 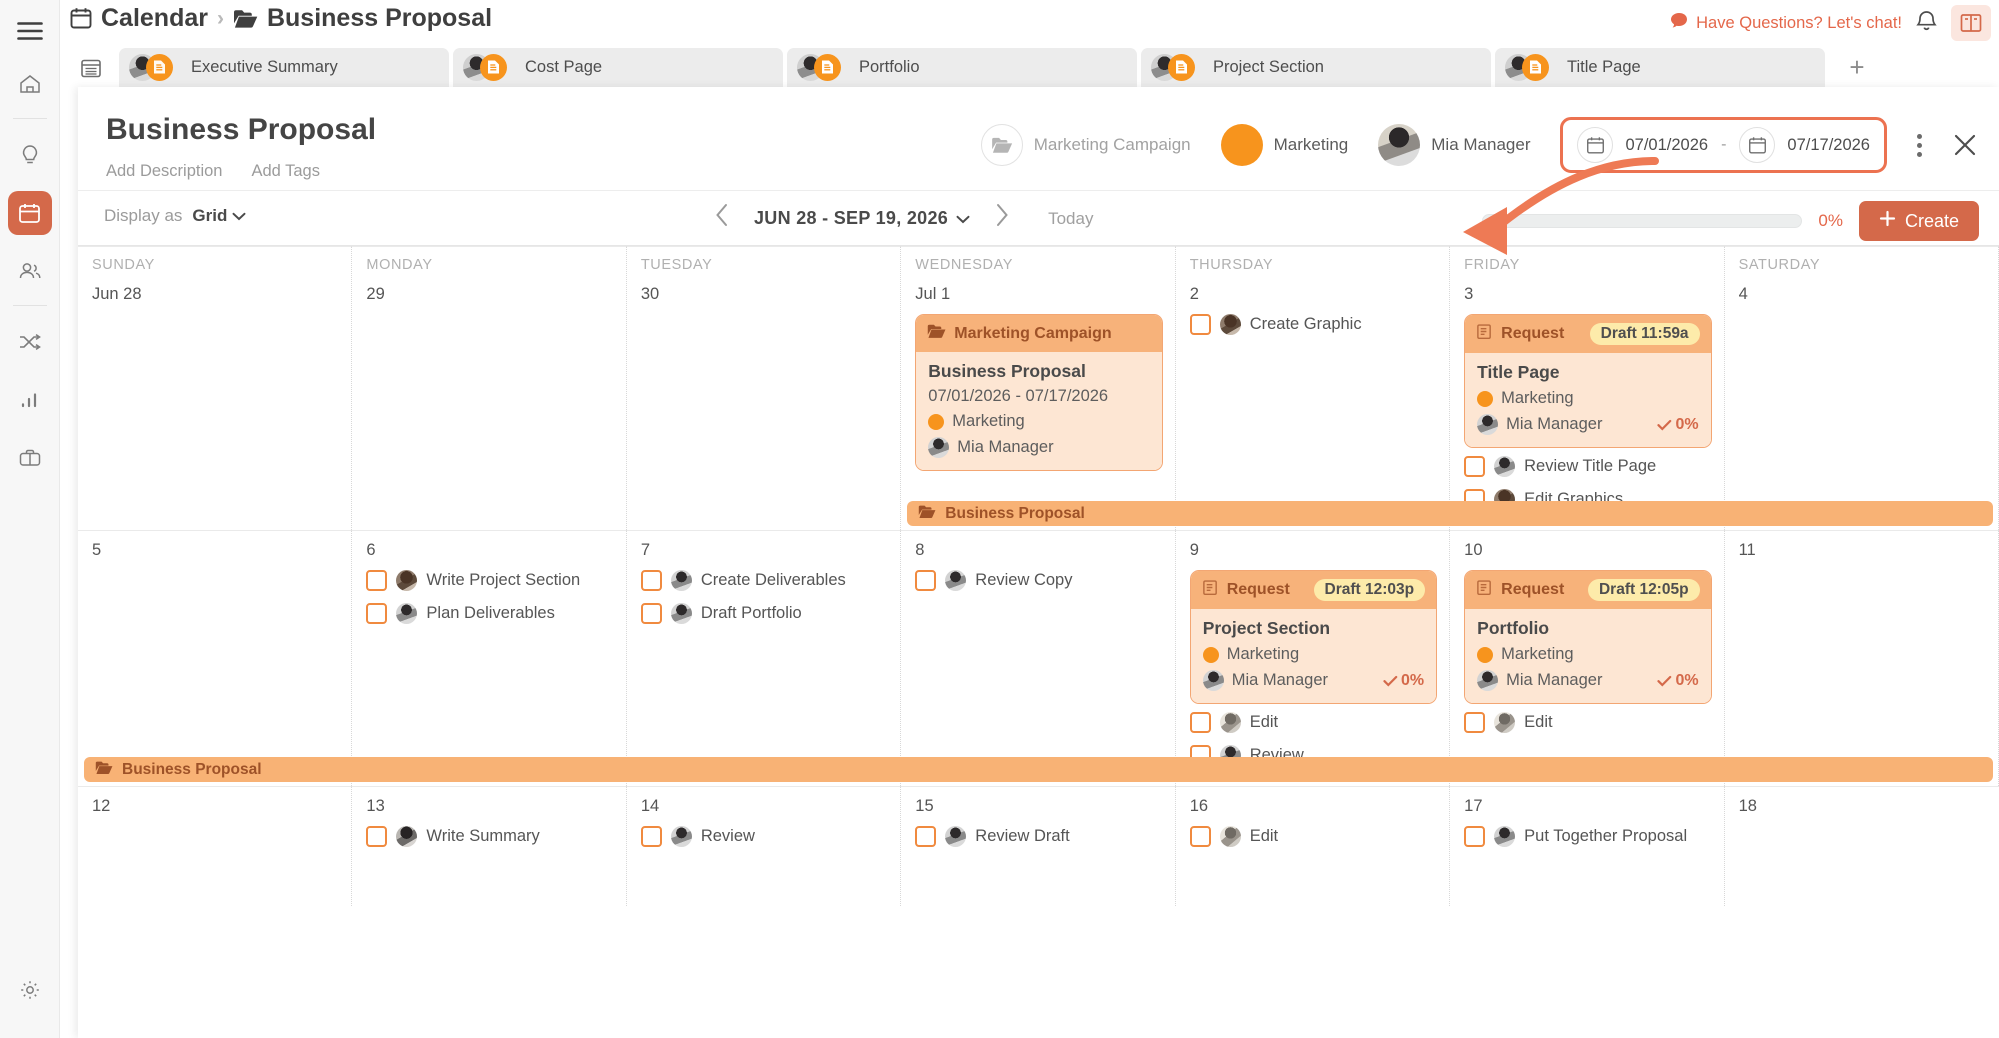 What do you see at coordinates (30, 342) in the screenshot?
I see `shuffle-icon` at bounding box center [30, 342].